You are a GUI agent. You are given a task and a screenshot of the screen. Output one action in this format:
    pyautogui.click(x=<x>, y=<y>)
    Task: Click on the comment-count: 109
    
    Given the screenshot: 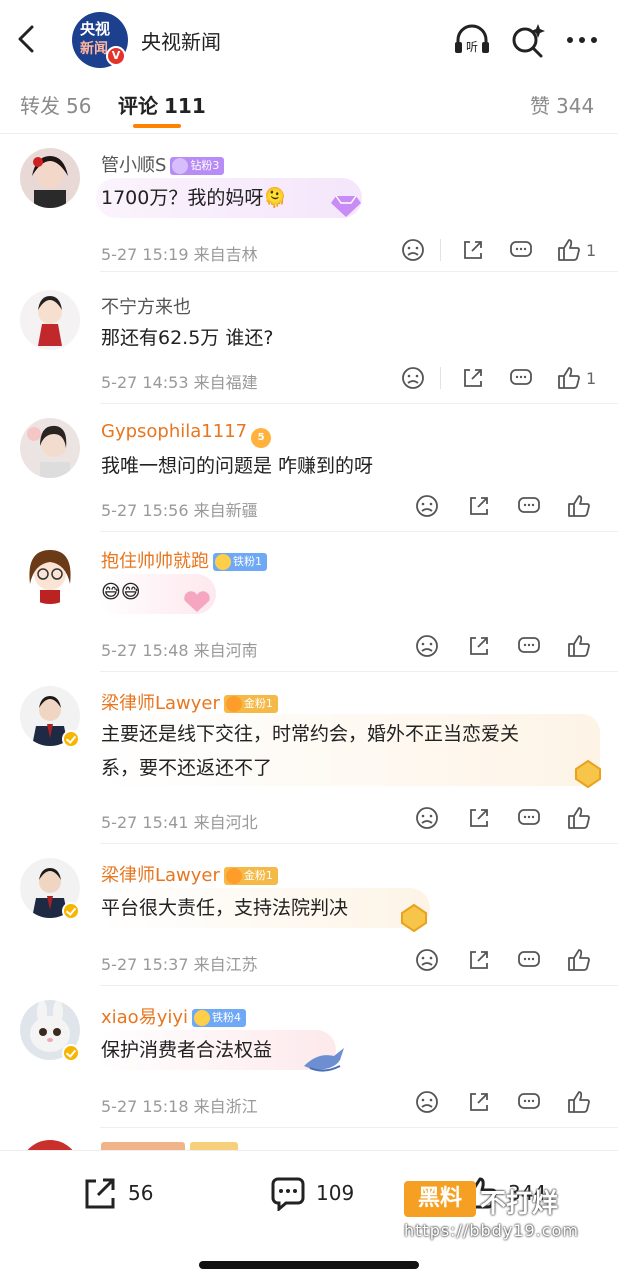 What is the action you would take?
    pyautogui.click(x=335, y=1193)
    